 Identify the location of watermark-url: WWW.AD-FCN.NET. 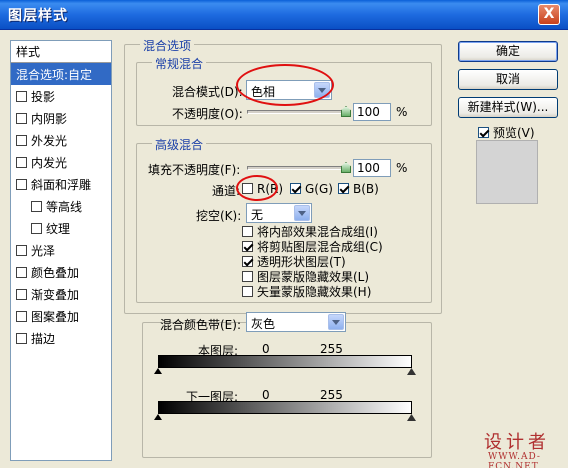
(514, 460).